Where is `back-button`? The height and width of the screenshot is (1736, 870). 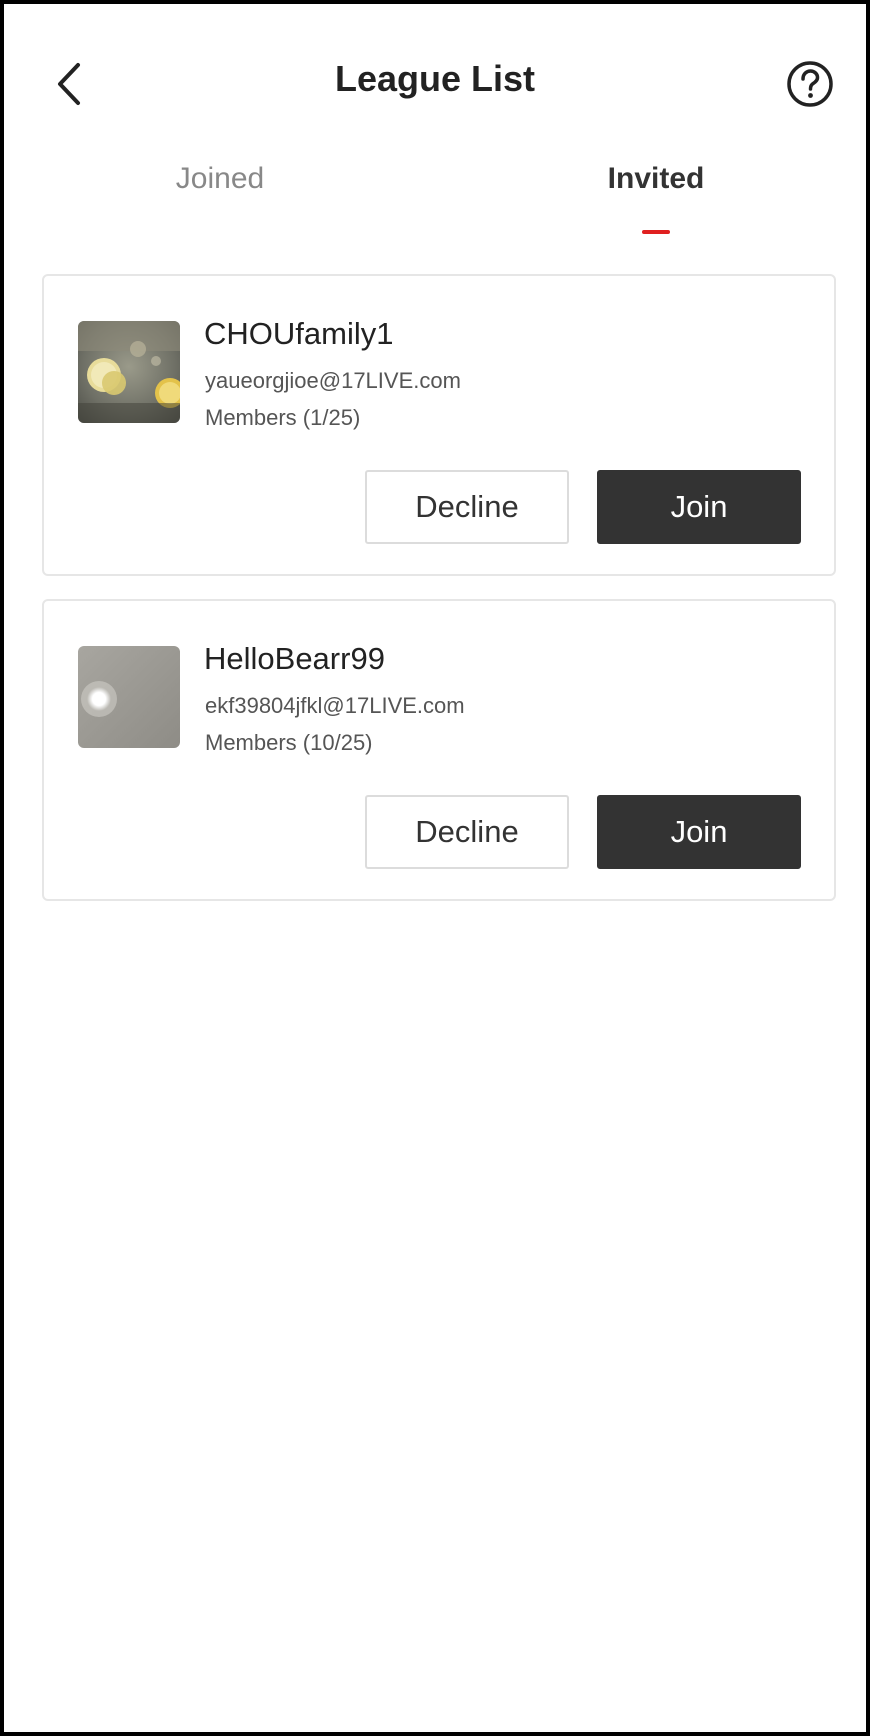
back-button is located at coordinates (69, 84).